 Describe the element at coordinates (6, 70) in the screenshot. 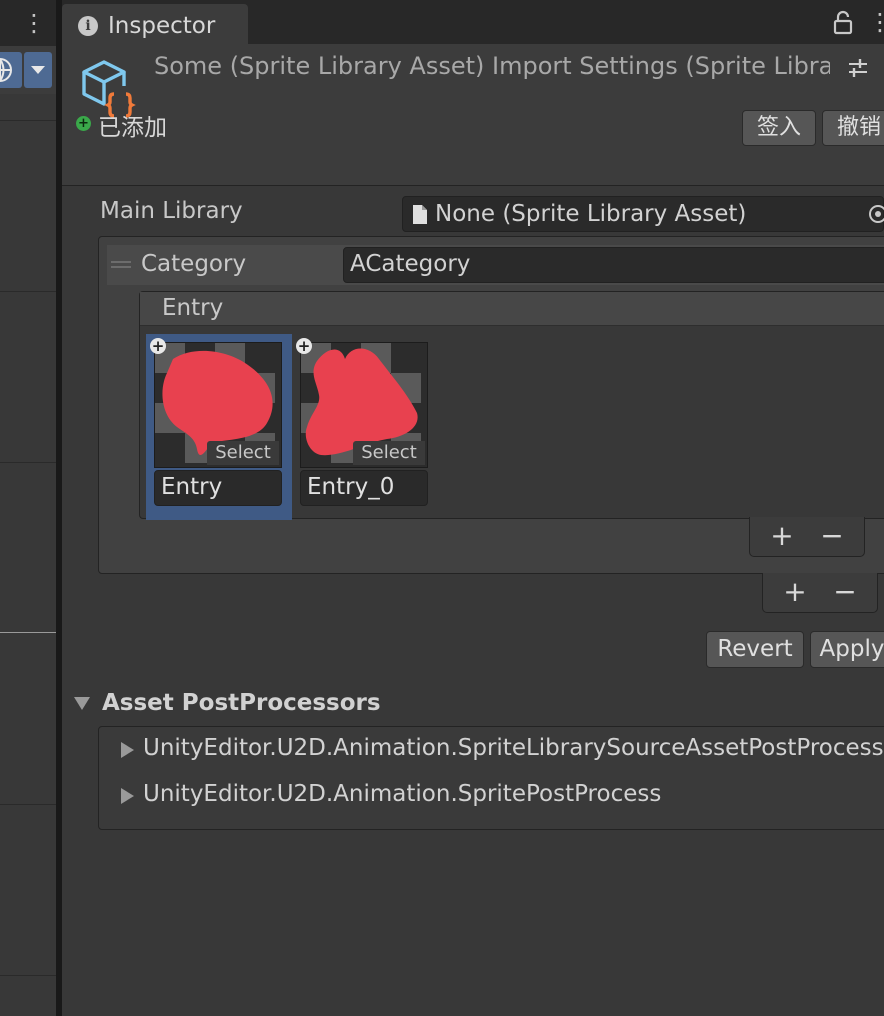

I see `globe-icon` at that location.